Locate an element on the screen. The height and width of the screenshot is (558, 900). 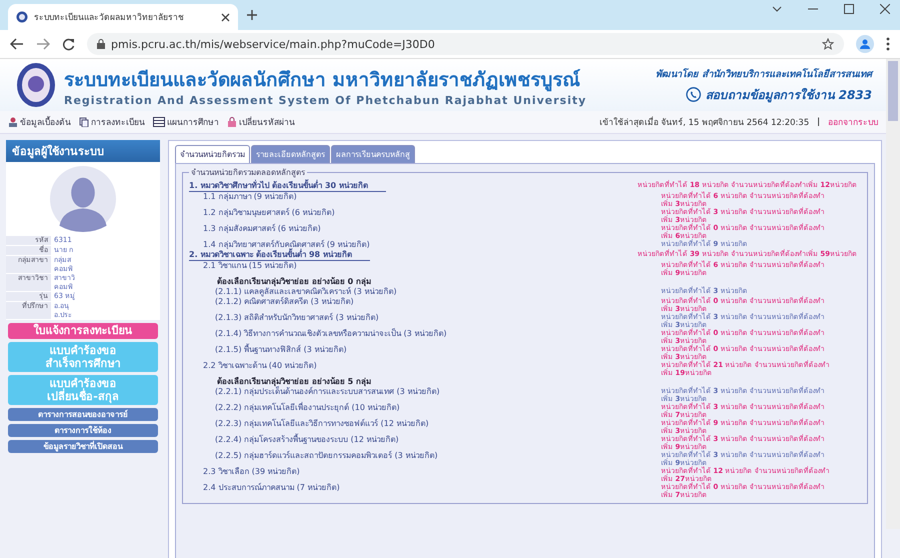
logout-link: ออกจากระบบ is located at coordinates (853, 122).